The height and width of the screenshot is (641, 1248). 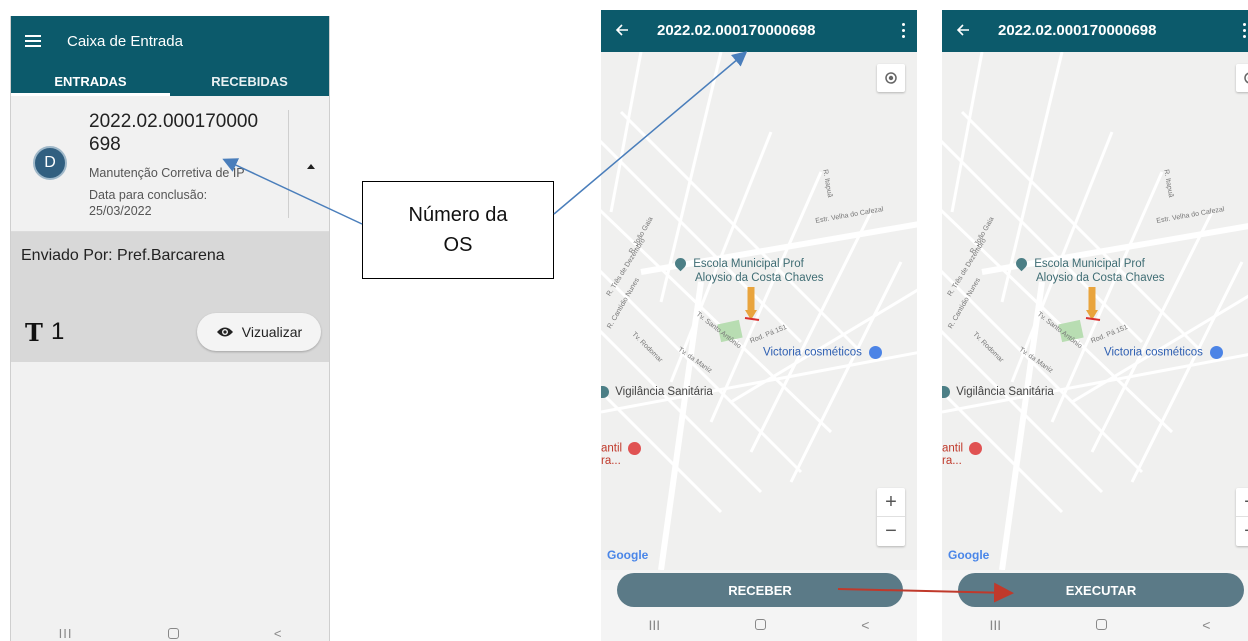 What do you see at coordinates (123, 255) in the screenshot?
I see `sender-text: Enviado Por: Pref.Barcarena` at bounding box center [123, 255].